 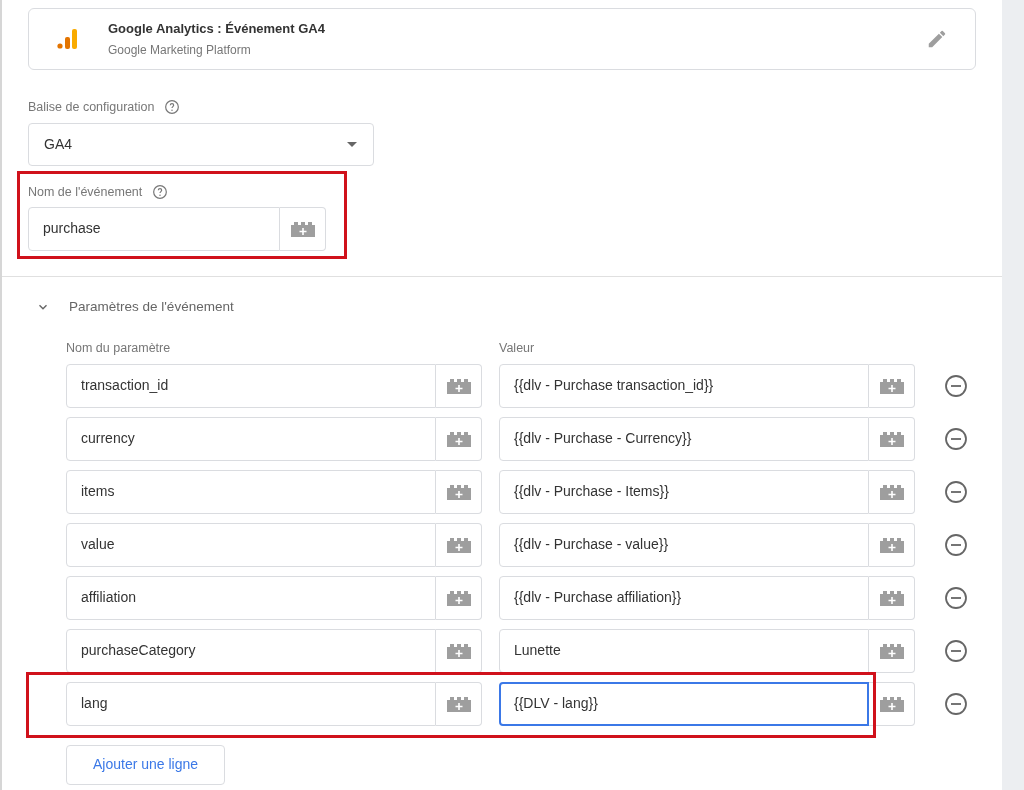 I want to click on section-title: Paramètres de l'événement, so click(x=151, y=306).